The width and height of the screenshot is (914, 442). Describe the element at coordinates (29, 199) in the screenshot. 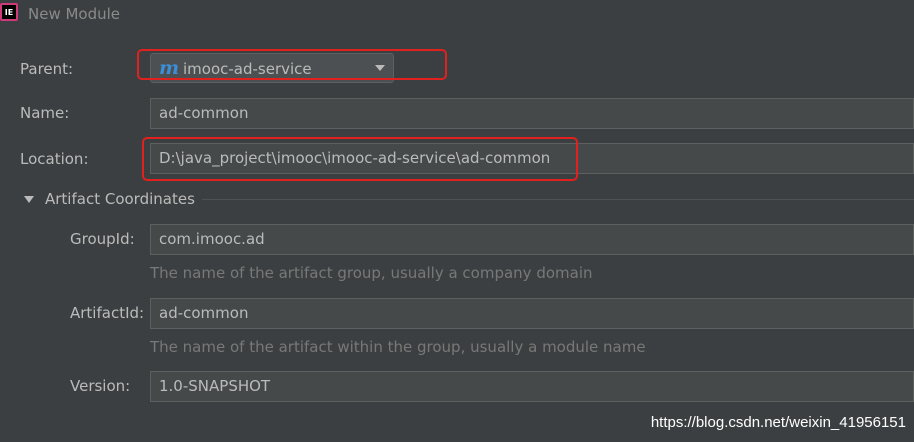

I see `collapse-triangle-icon` at that location.